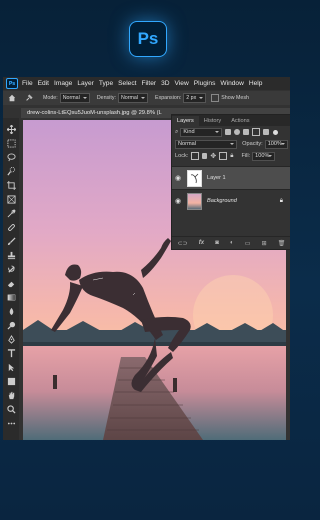 The height and width of the screenshot is (520, 320). What do you see at coordinates (148, 39) in the screenshot?
I see `photoshop-logo: Ps` at bounding box center [148, 39].